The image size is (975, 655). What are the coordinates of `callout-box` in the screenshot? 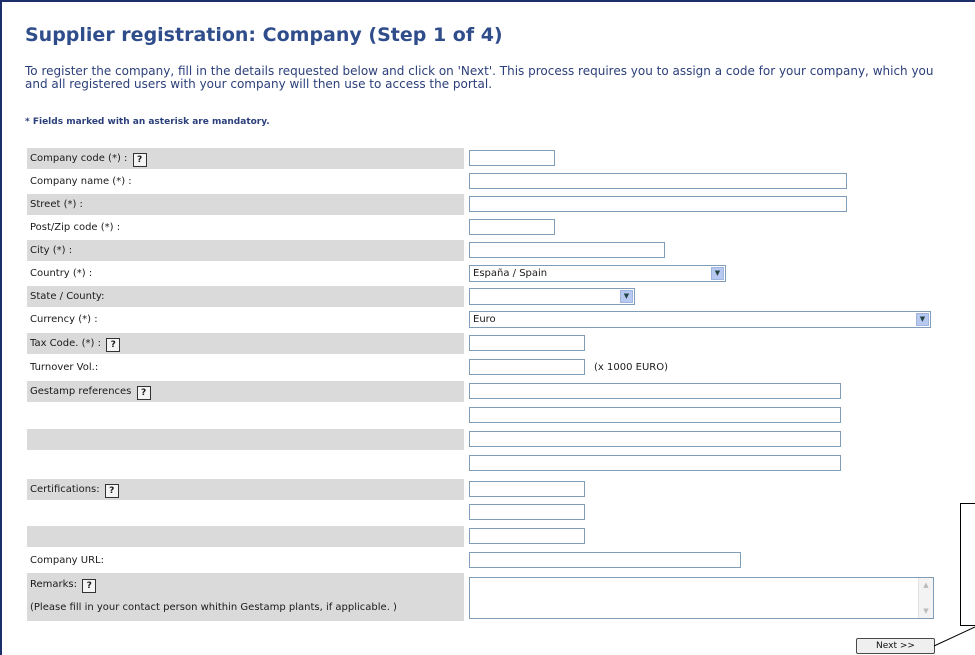 It's located at (967, 564).